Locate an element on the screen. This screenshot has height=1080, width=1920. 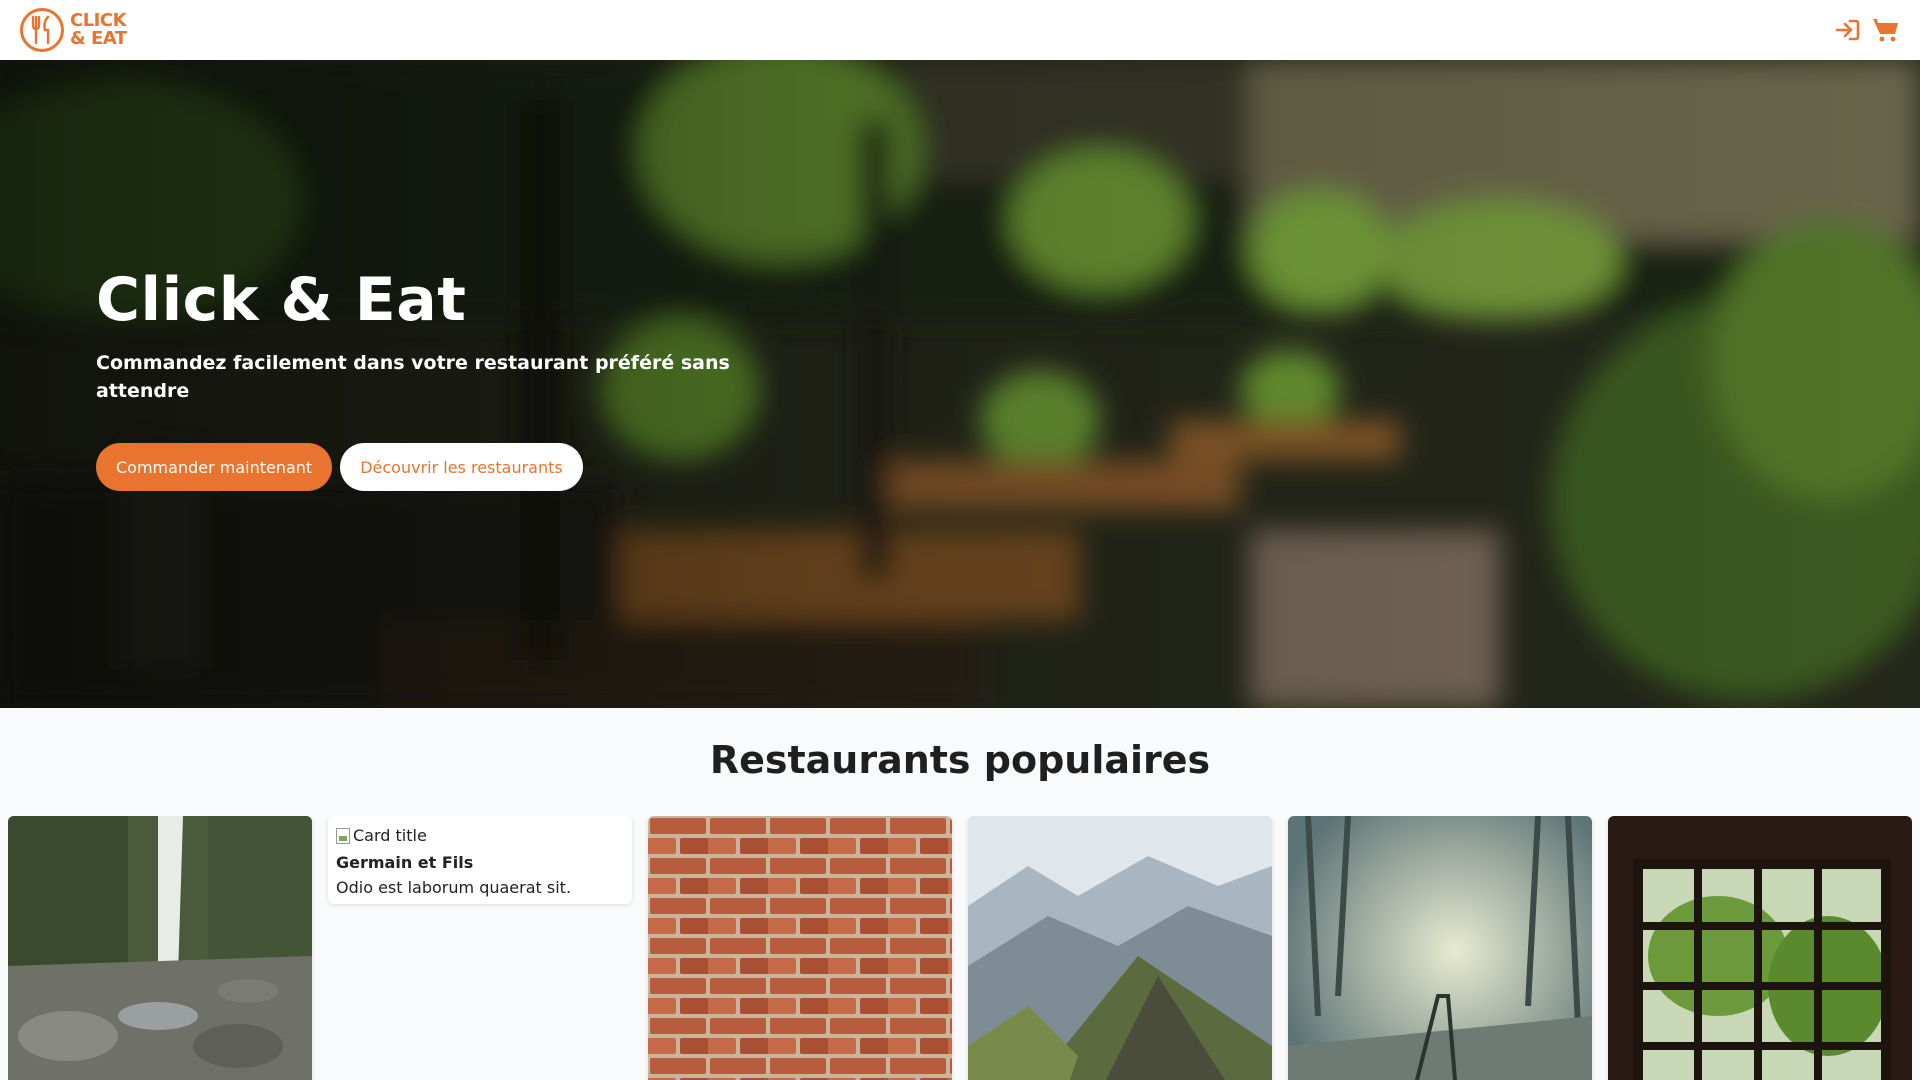
window-forest-photo is located at coordinates (1760, 948).